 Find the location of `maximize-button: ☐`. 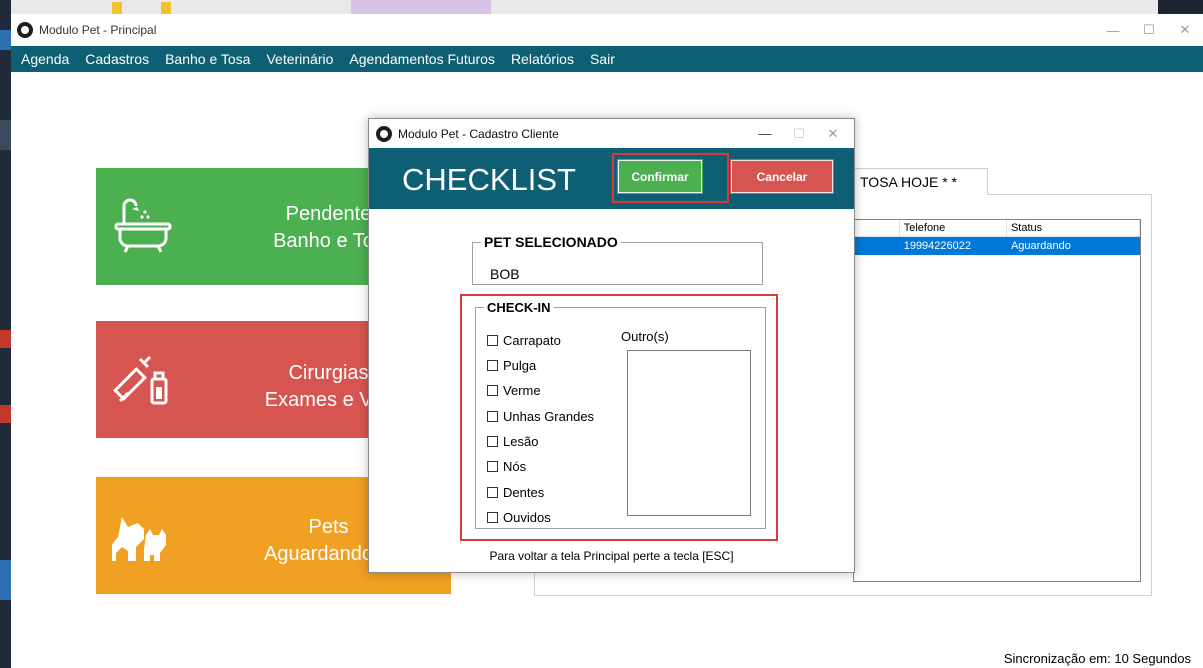

maximize-button: ☐ is located at coordinates (1149, 30).